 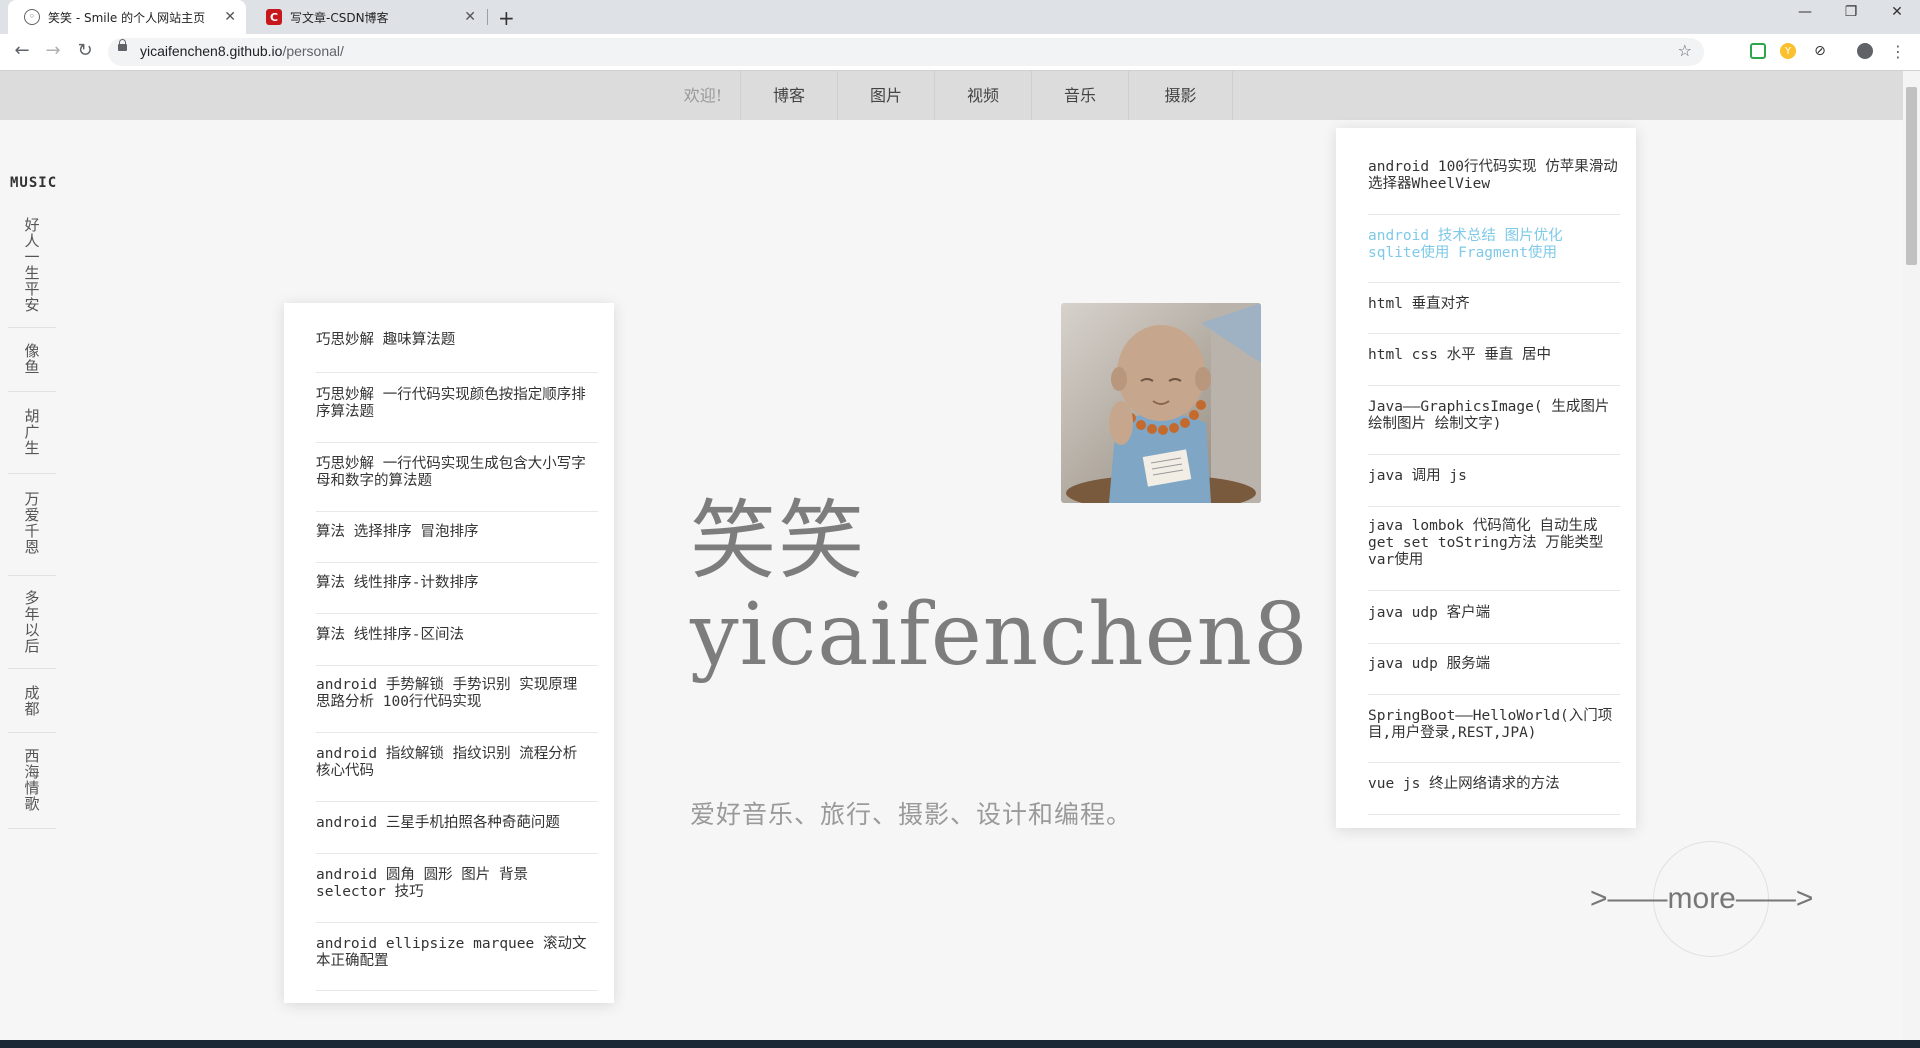 I want to click on hero-tagline: 爱好音乐、旅行、摄影、设计和编程。, so click(x=911, y=814).